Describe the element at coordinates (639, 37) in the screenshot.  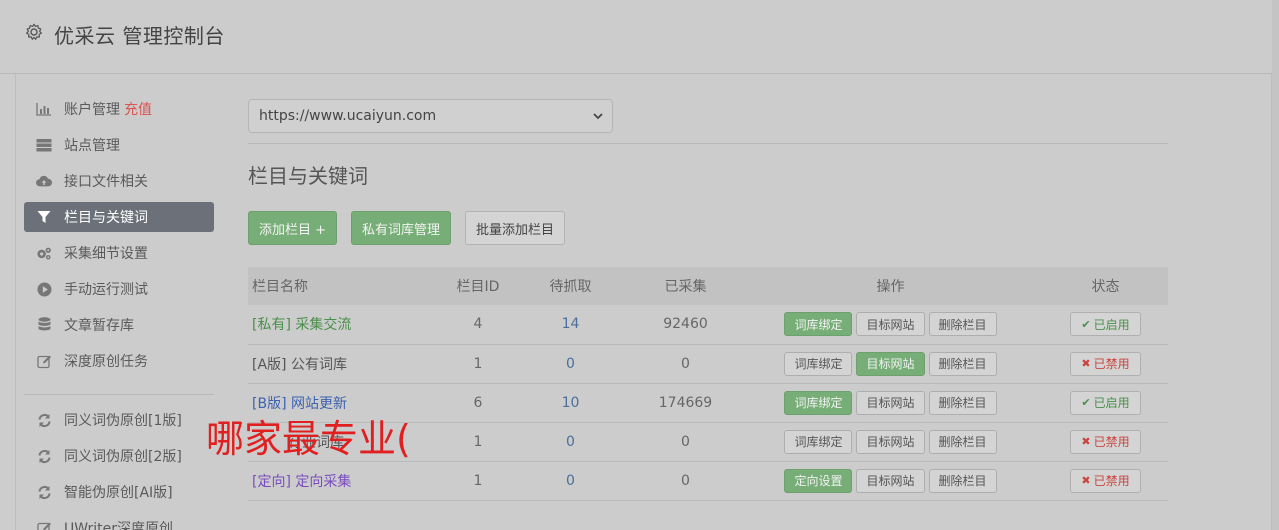
I see `header-bar: 优采云 管理控制台` at that location.